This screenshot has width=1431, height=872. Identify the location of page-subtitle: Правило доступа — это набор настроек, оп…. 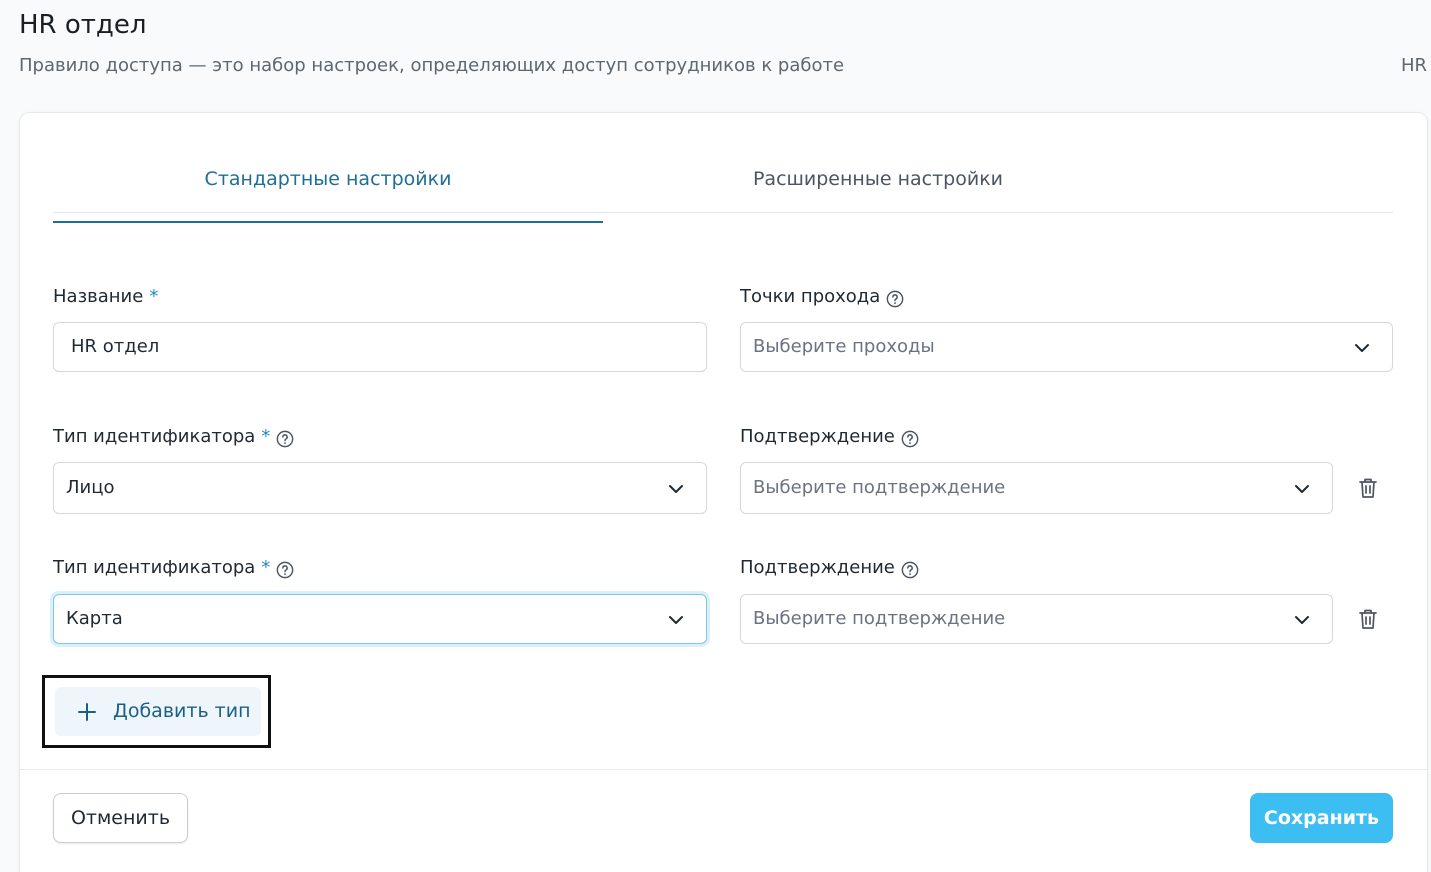
(432, 65).